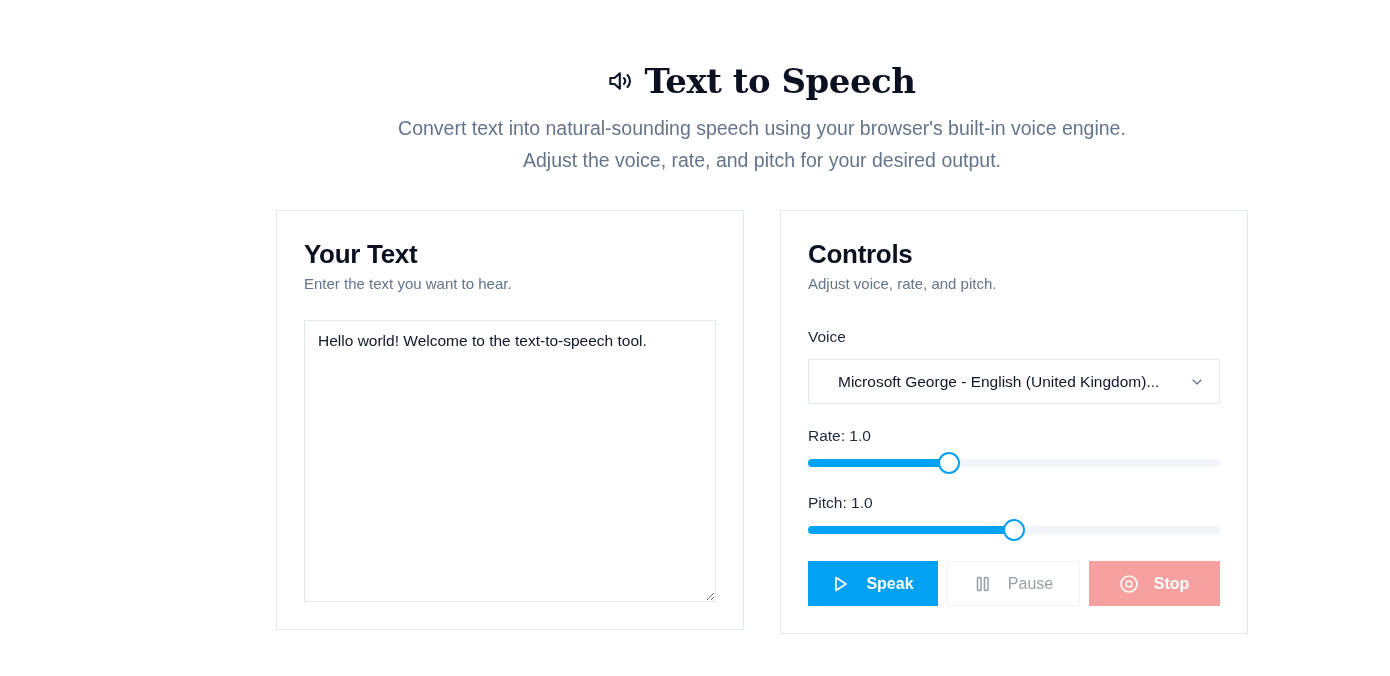 Image resolution: width=1390 pixels, height=676 pixels. Describe the element at coordinates (827, 337) in the screenshot. I see `voice-label: Voice` at that location.